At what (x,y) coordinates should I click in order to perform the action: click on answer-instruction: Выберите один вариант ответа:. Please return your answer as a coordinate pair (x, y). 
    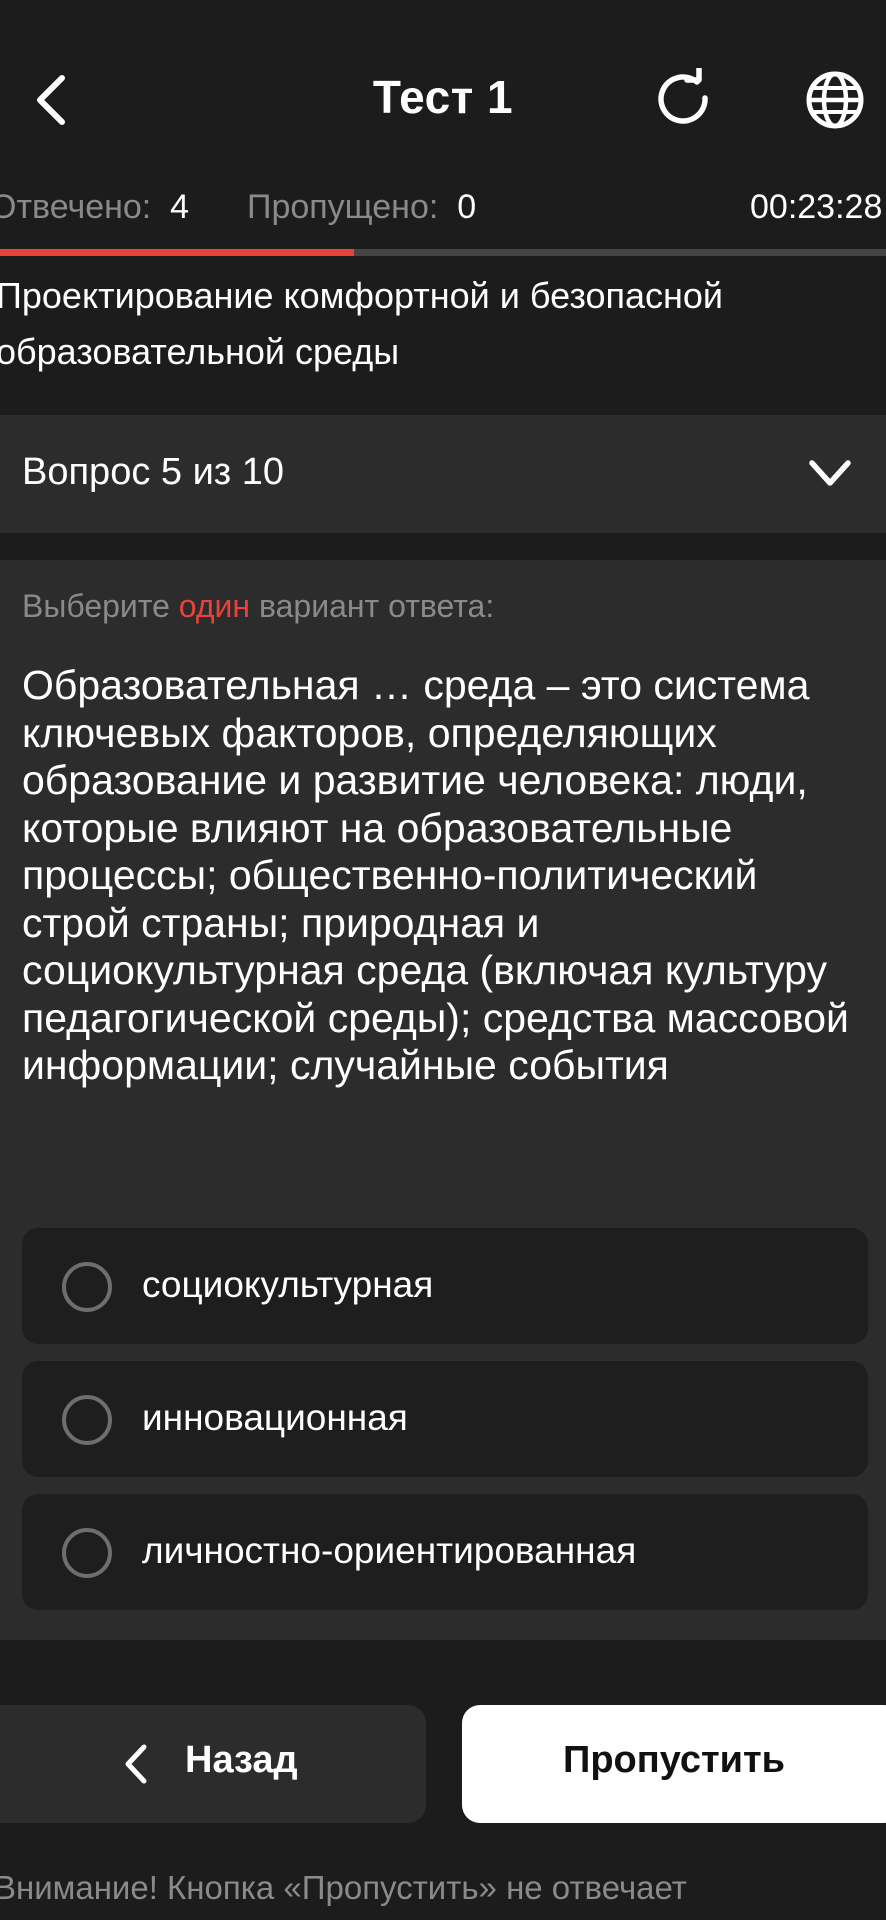
    Looking at the image, I should click on (258, 606).